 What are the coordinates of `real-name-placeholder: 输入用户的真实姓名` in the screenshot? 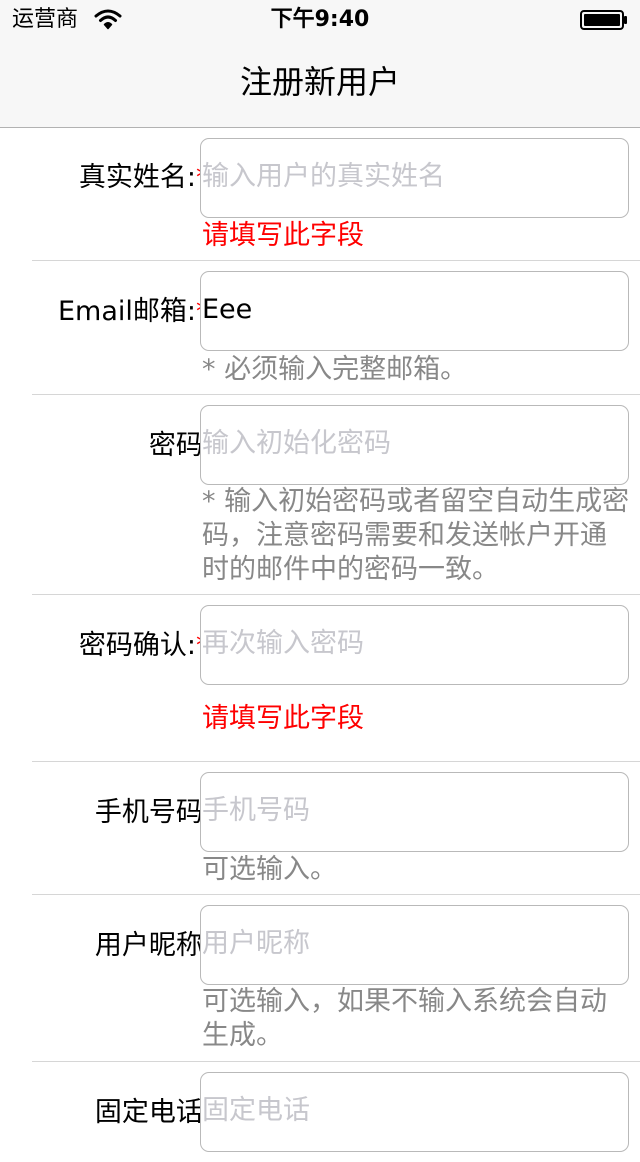 It's located at (323, 176).